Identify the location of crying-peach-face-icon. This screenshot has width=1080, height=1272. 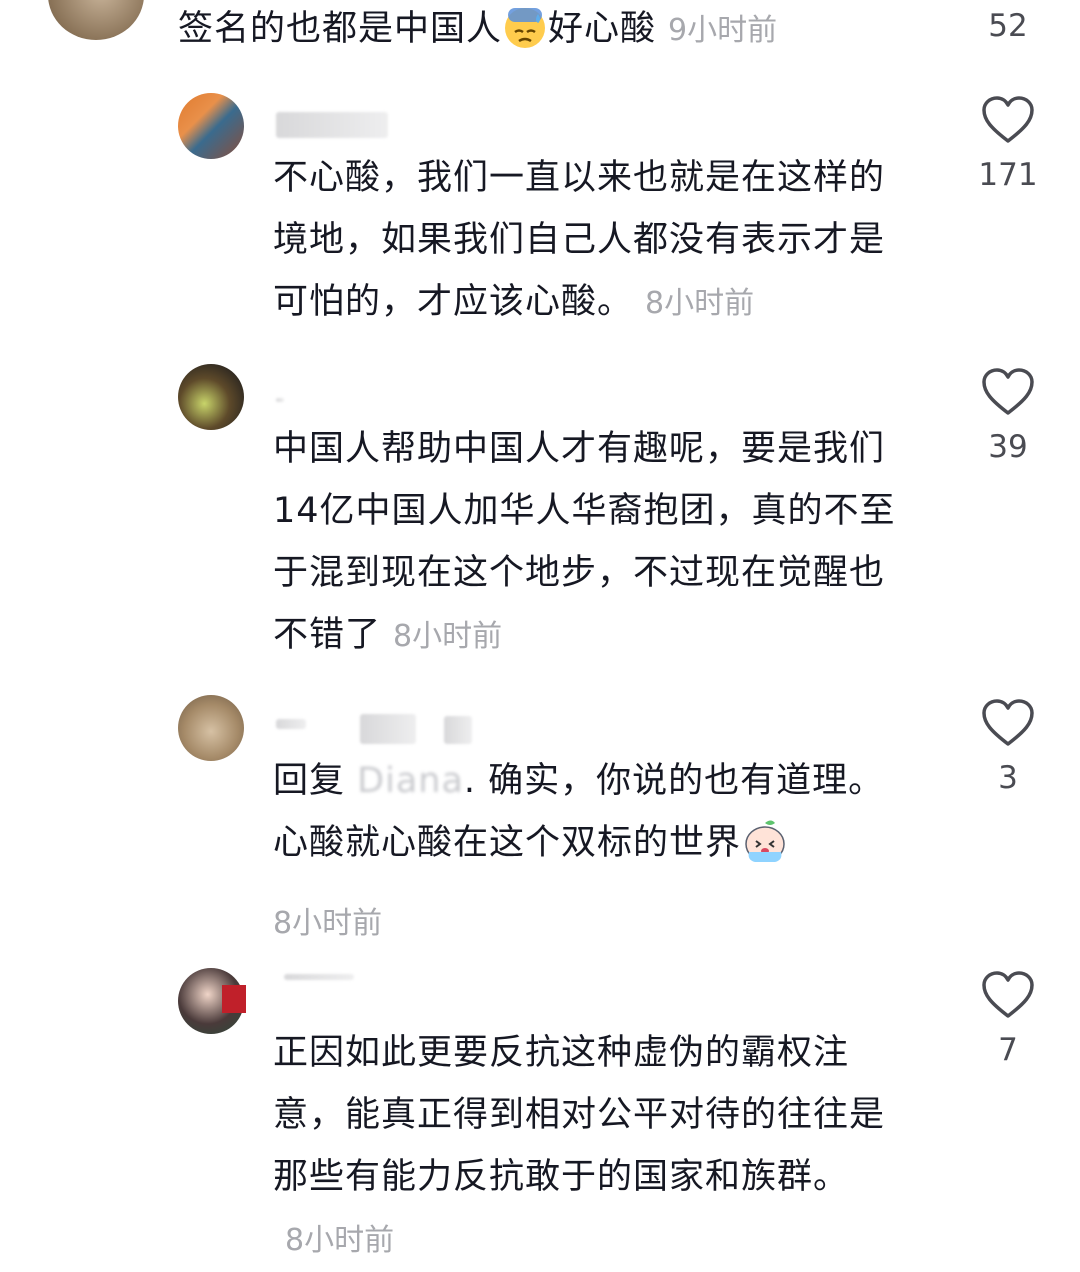
(765, 850).